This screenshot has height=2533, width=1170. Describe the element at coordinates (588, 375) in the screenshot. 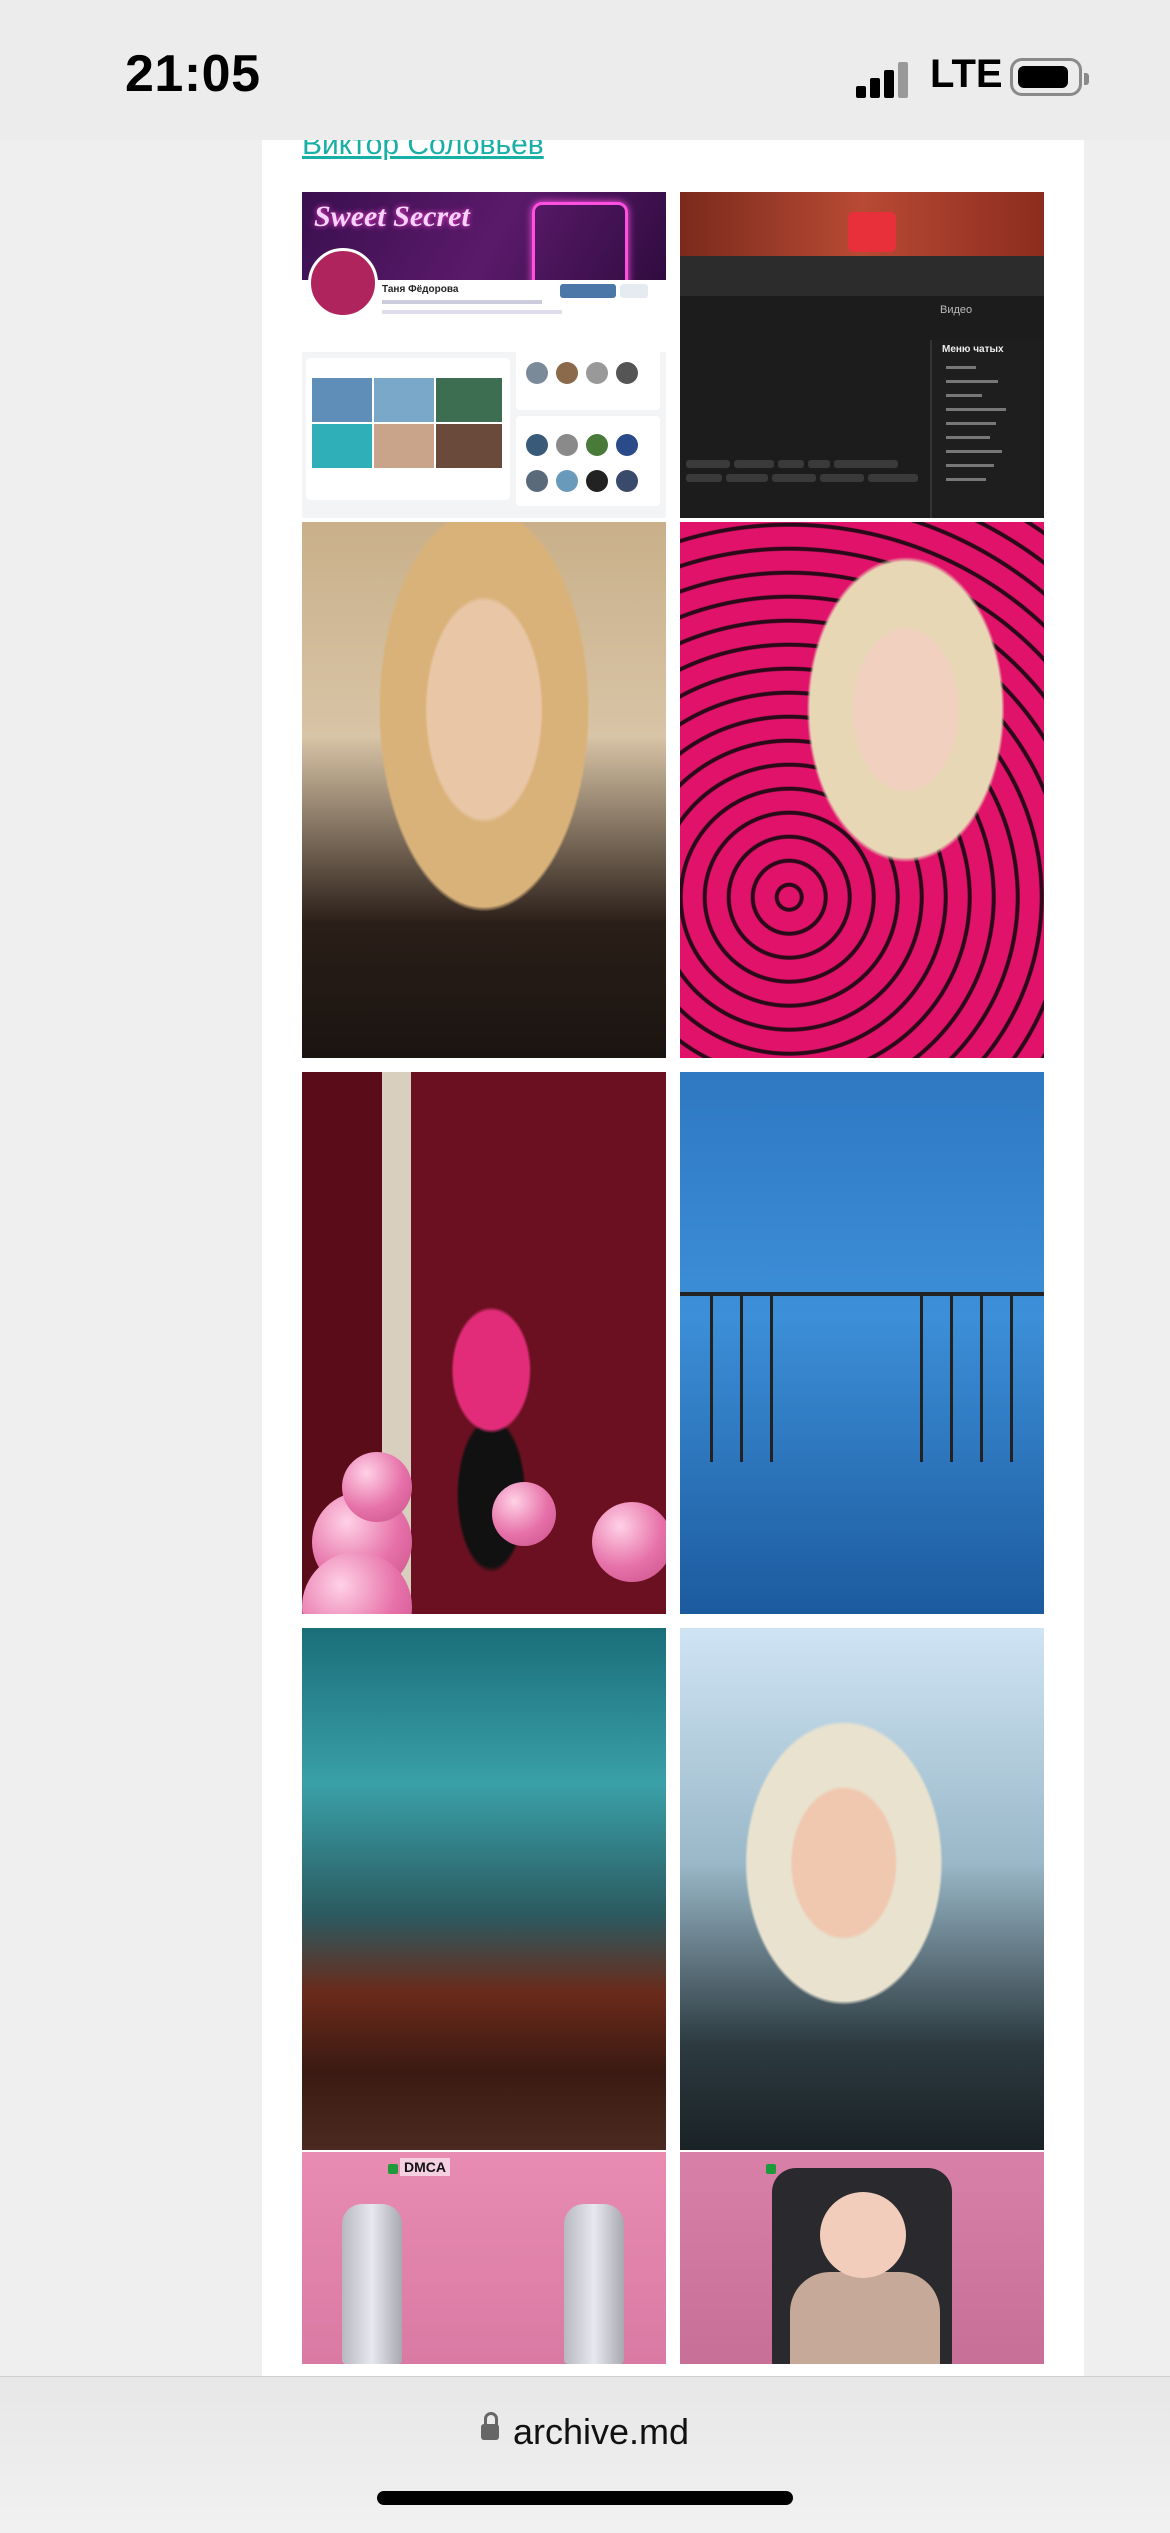

I see `vk-subscriptions-panel` at that location.